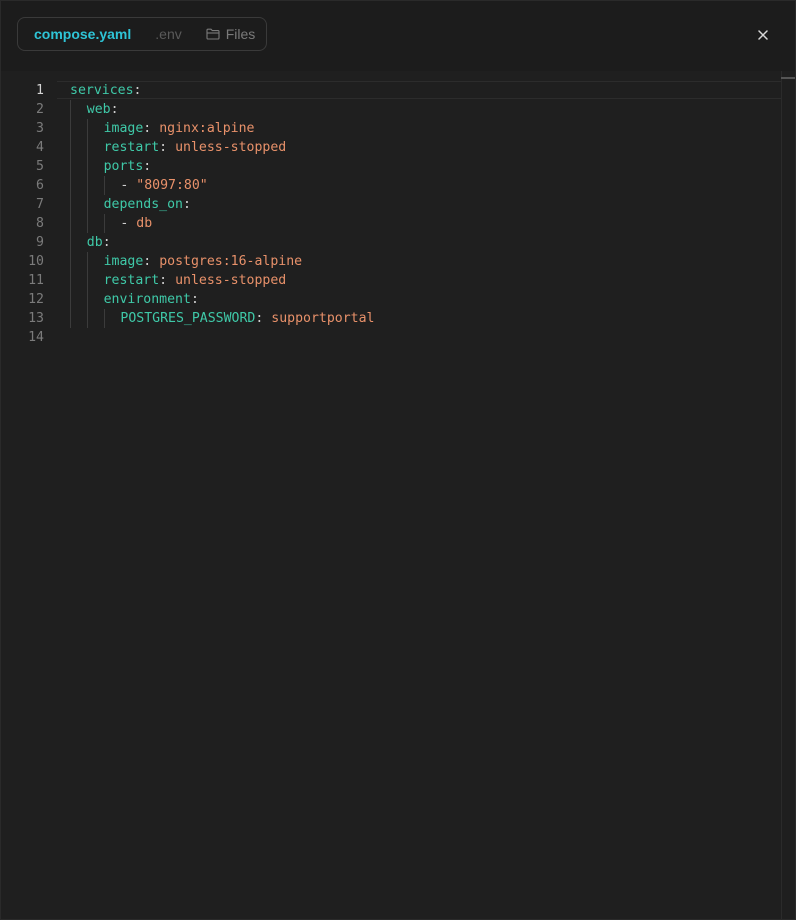  I want to click on close-icon, so click(763, 35).